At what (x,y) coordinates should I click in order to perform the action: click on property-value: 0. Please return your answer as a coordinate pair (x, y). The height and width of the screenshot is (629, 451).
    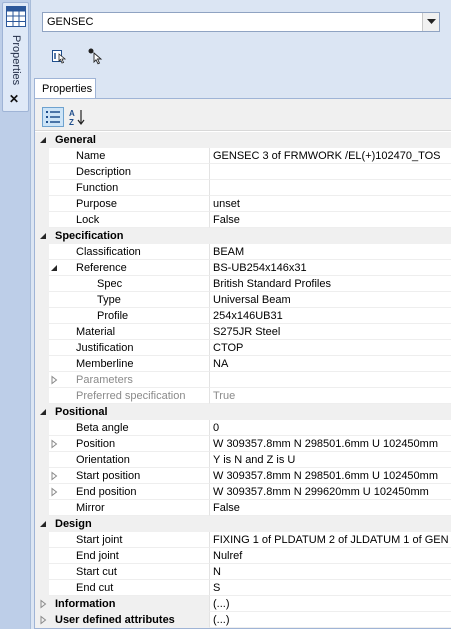
    Looking at the image, I should click on (216, 428).